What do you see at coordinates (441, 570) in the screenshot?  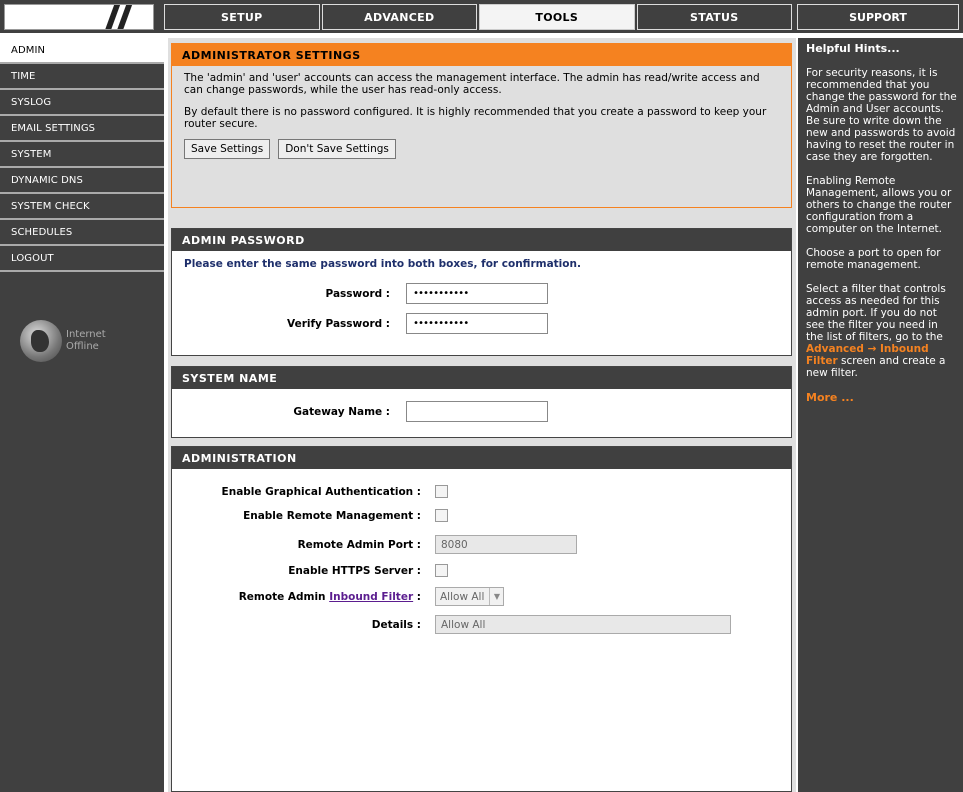 I see `https-server-checkbox` at bounding box center [441, 570].